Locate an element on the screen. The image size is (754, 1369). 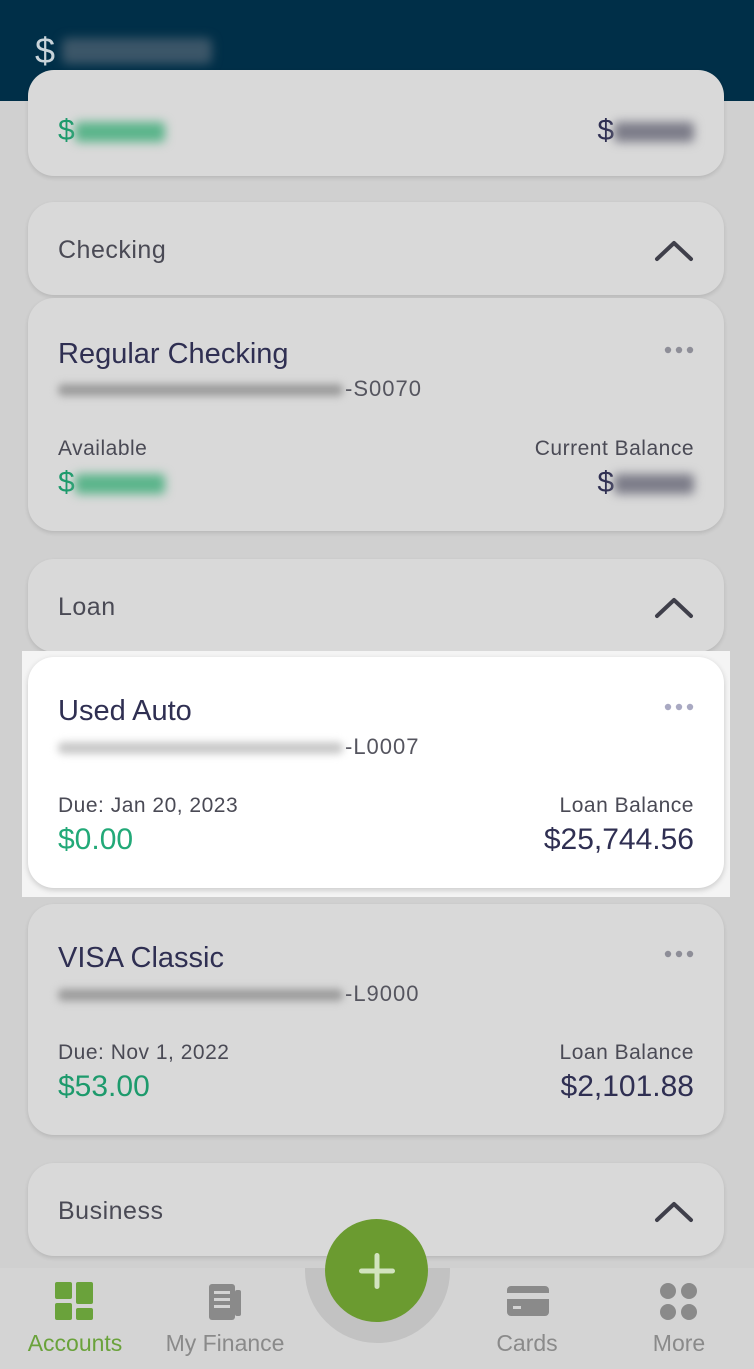
summary-card: $ $ is located at coordinates (376, 123).